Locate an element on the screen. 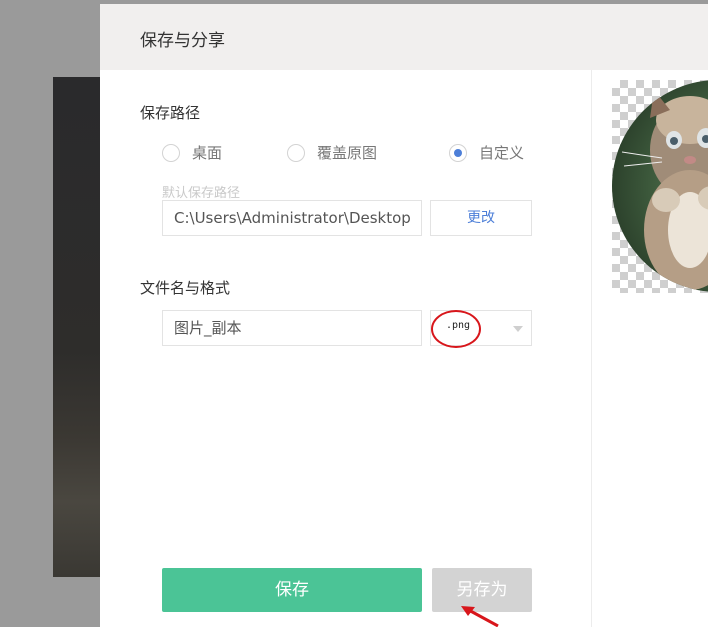  filename-input: 图片_副本 is located at coordinates (292, 328).